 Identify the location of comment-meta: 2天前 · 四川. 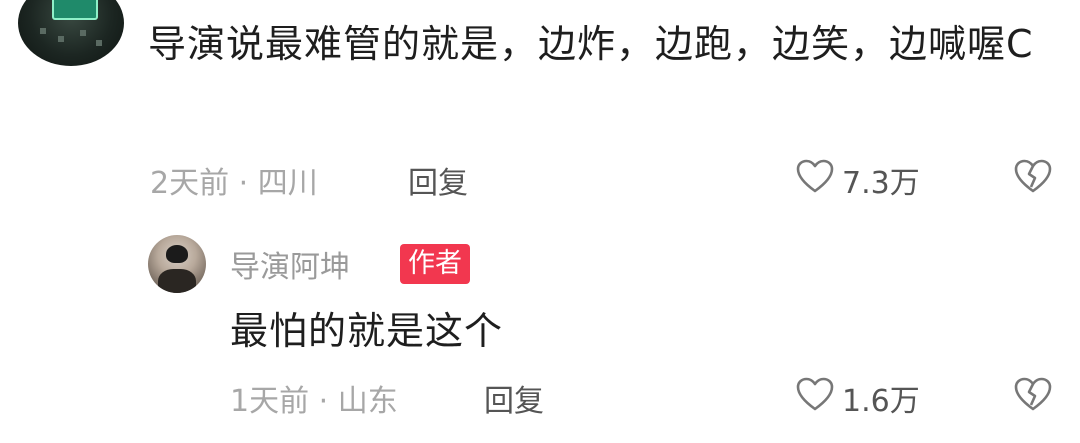
(234, 183).